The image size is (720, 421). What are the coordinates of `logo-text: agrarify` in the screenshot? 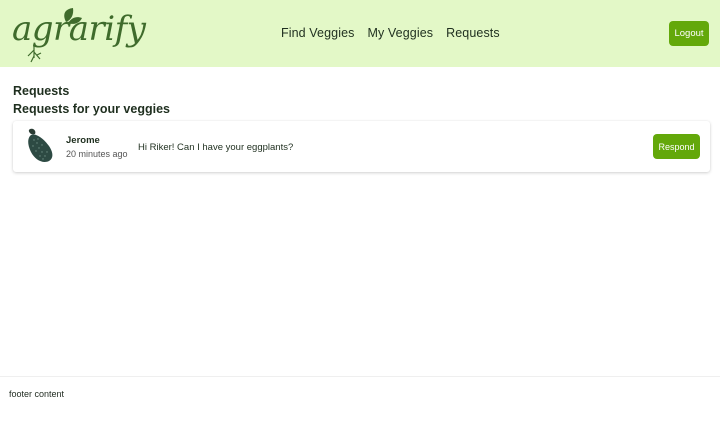 It's located at (79, 29).